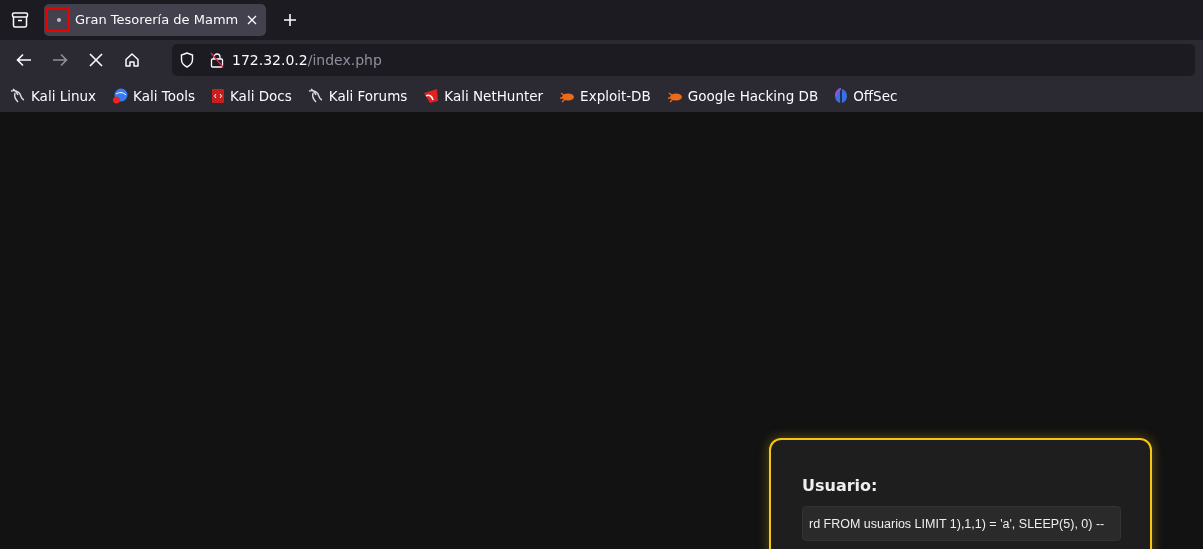 The width and height of the screenshot is (1203, 549). Describe the element at coordinates (683, 60) in the screenshot. I see `address-bar: 172.32.0.2/index.php` at that location.